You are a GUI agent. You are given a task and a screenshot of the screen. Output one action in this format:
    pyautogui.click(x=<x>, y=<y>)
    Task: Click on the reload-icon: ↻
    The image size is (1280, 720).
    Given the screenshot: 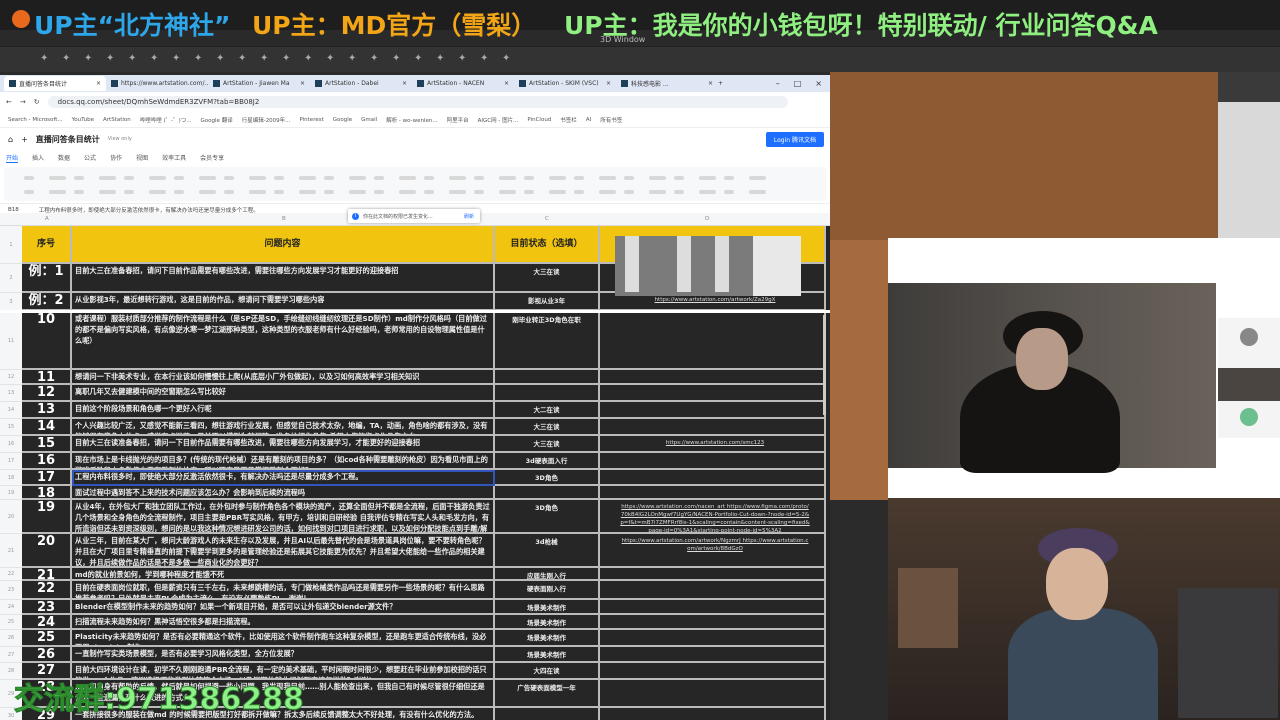 What is the action you would take?
    pyautogui.click(x=37, y=102)
    